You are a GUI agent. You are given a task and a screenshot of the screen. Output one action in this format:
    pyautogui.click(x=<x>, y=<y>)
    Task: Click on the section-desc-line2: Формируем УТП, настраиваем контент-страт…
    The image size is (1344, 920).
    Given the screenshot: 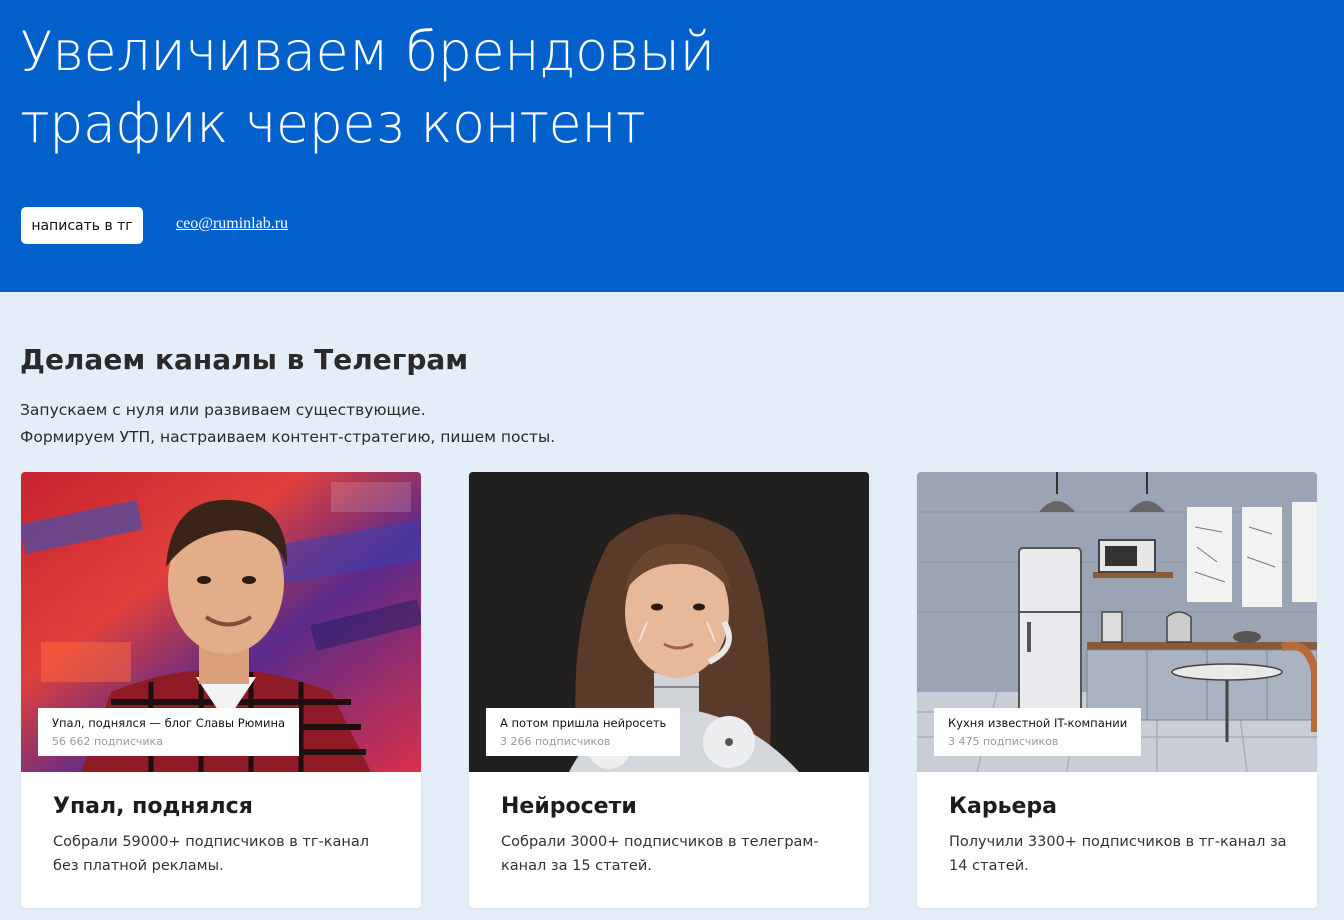 What is the action you would take?
    pyautogui.click(x=288, y=437)
    